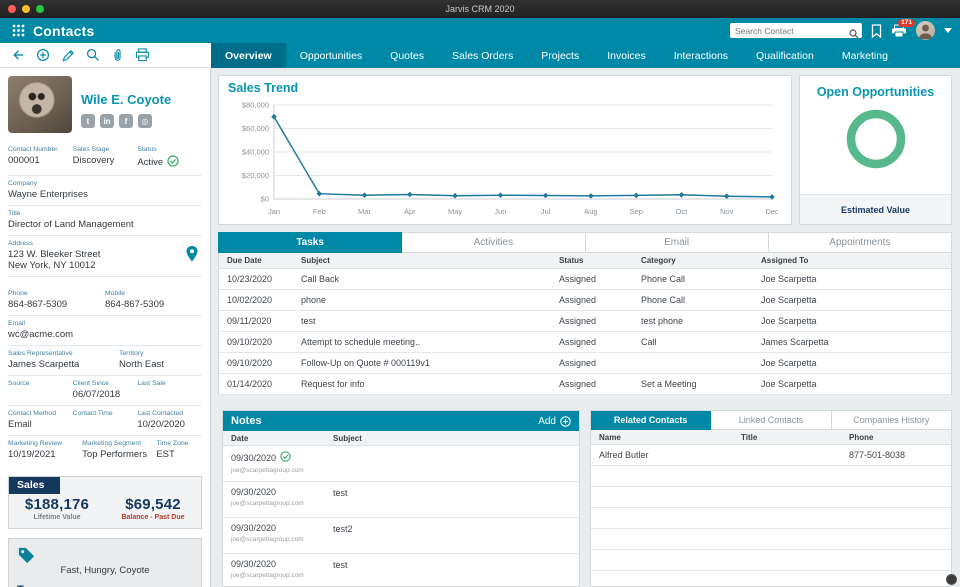  What do you see at coordinates (255, 152) in the screenshot?
I see `svg-text: $40,000` at bounding box center [255, 152].